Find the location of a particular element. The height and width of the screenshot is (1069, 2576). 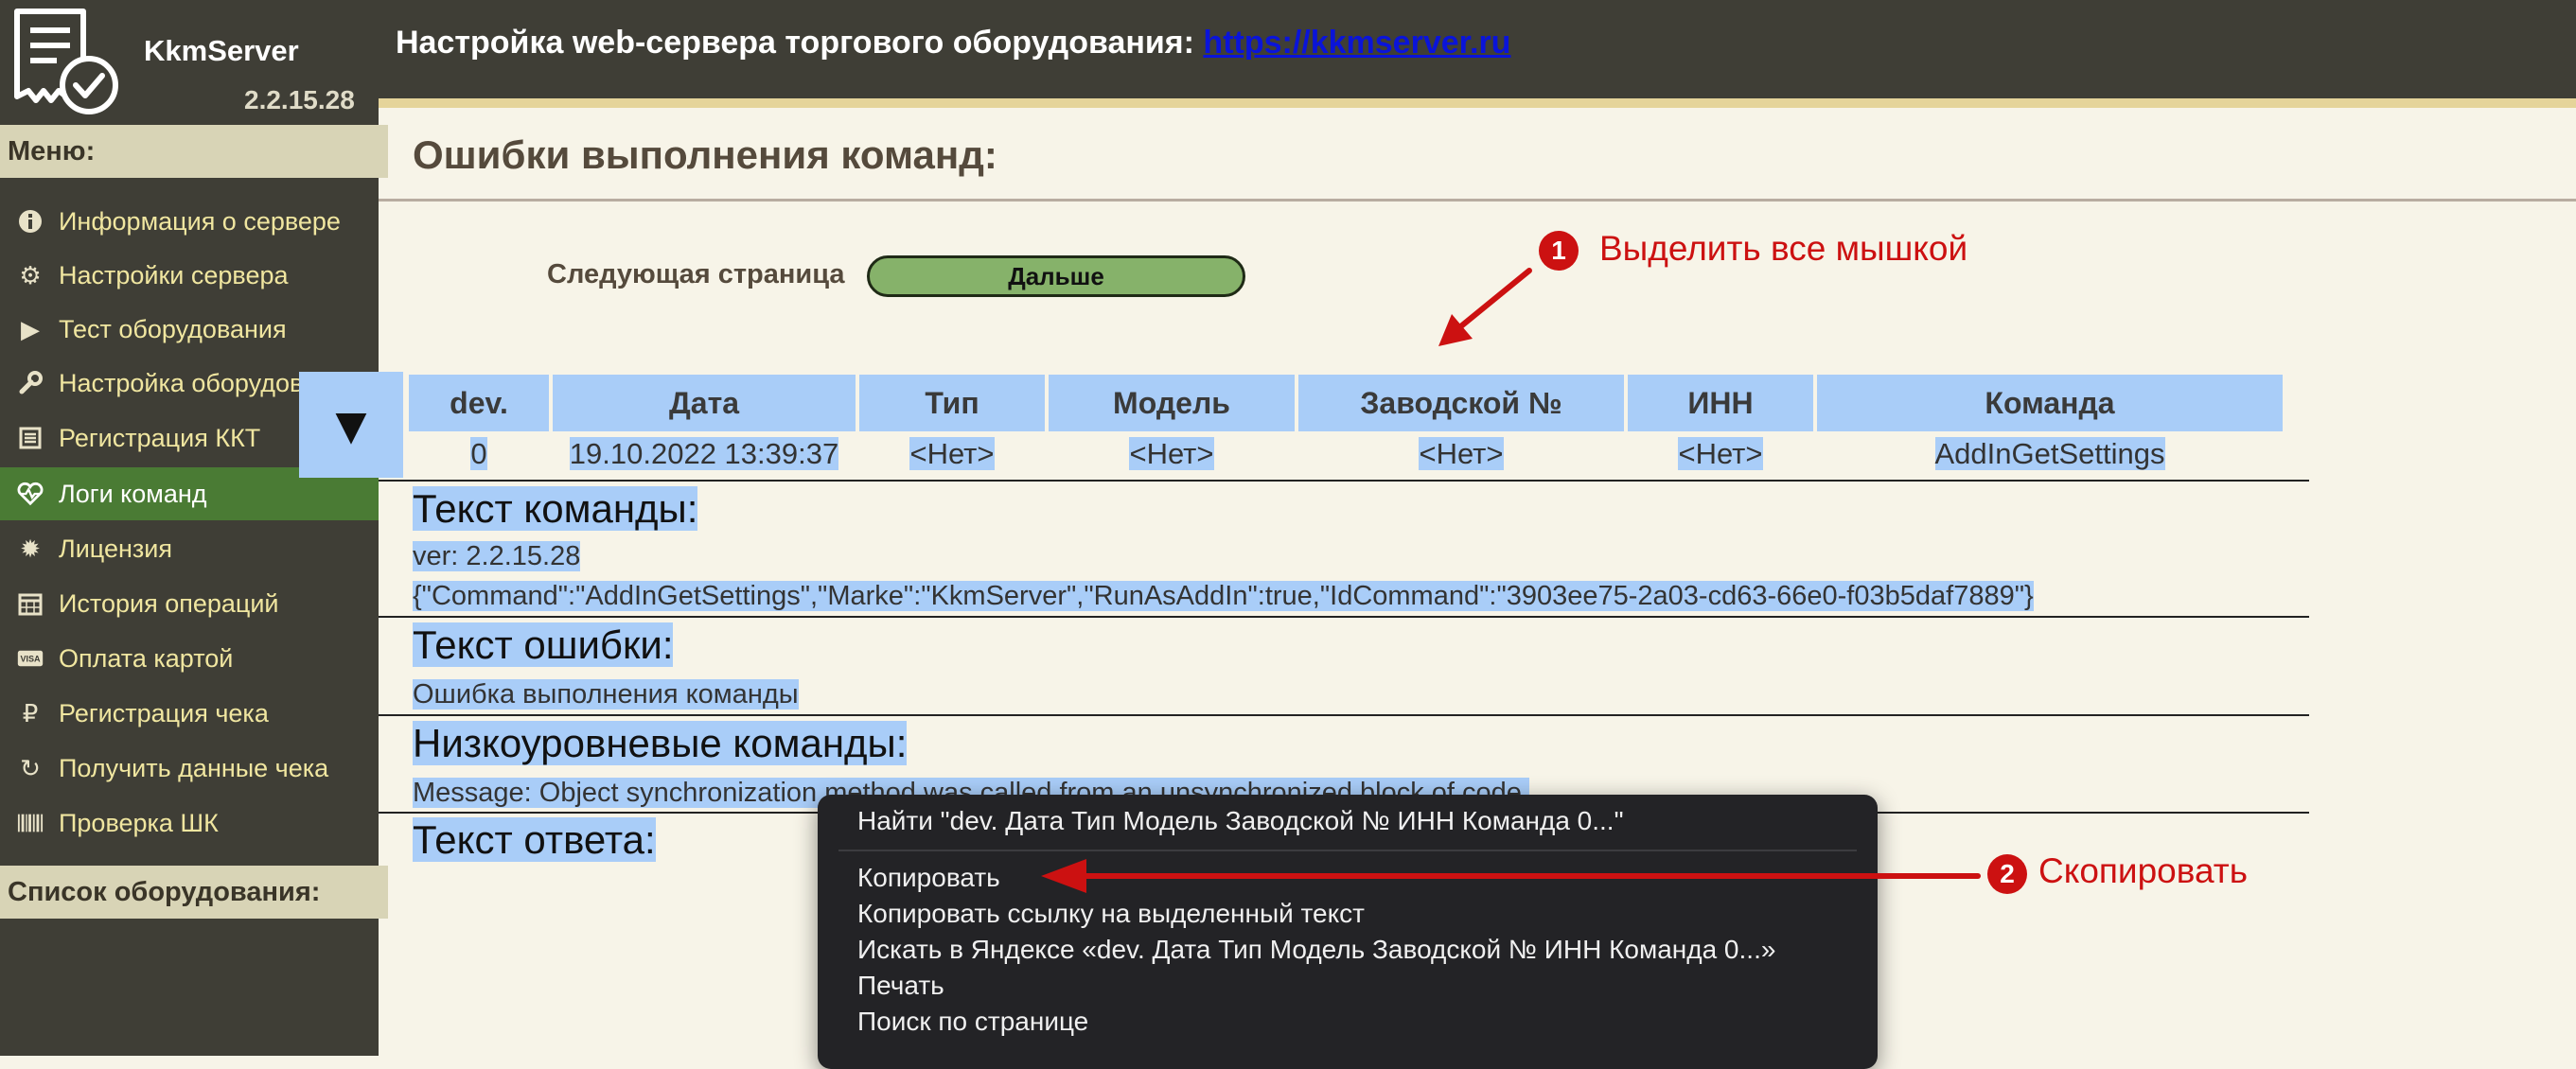

cell-serial: <Нет> is located at coordinates (1461, 453).